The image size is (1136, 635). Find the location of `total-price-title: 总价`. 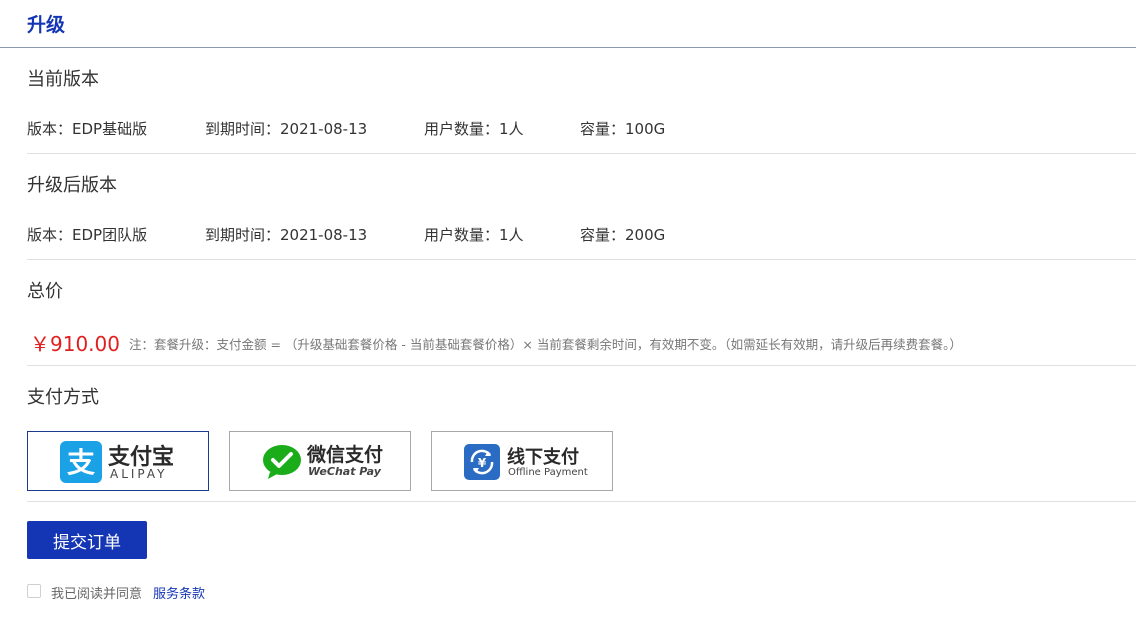

total-price-title: 总价 is located at coordinates (45, 291).